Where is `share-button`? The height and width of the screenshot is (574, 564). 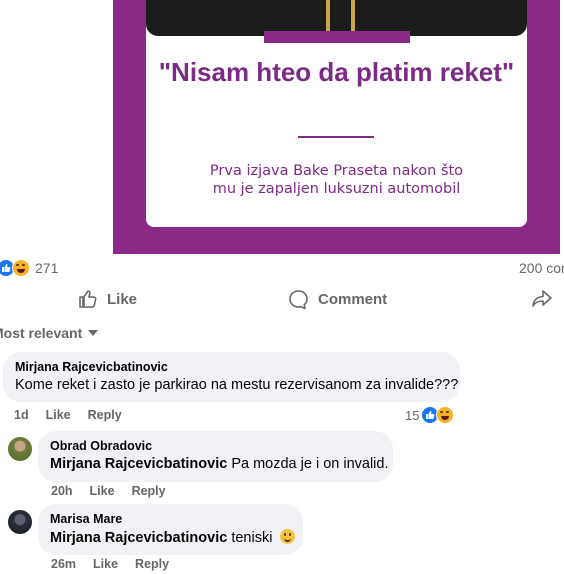 share-button is located at coordinates (542, 299).